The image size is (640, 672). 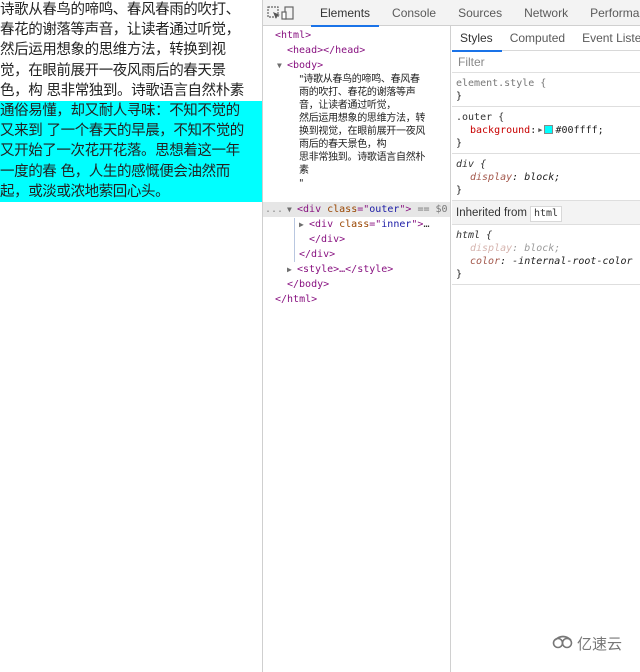 I want to click on node-style: ▶ <style>…</style>, so click(x=340, y=269).